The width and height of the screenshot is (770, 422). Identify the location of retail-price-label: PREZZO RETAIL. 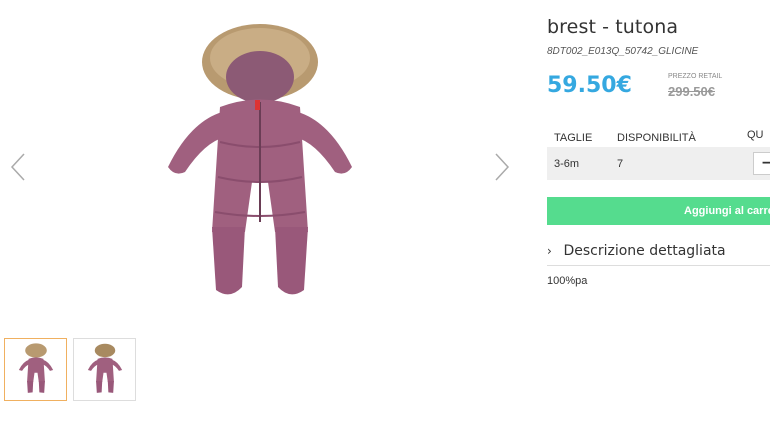
(695, 76).